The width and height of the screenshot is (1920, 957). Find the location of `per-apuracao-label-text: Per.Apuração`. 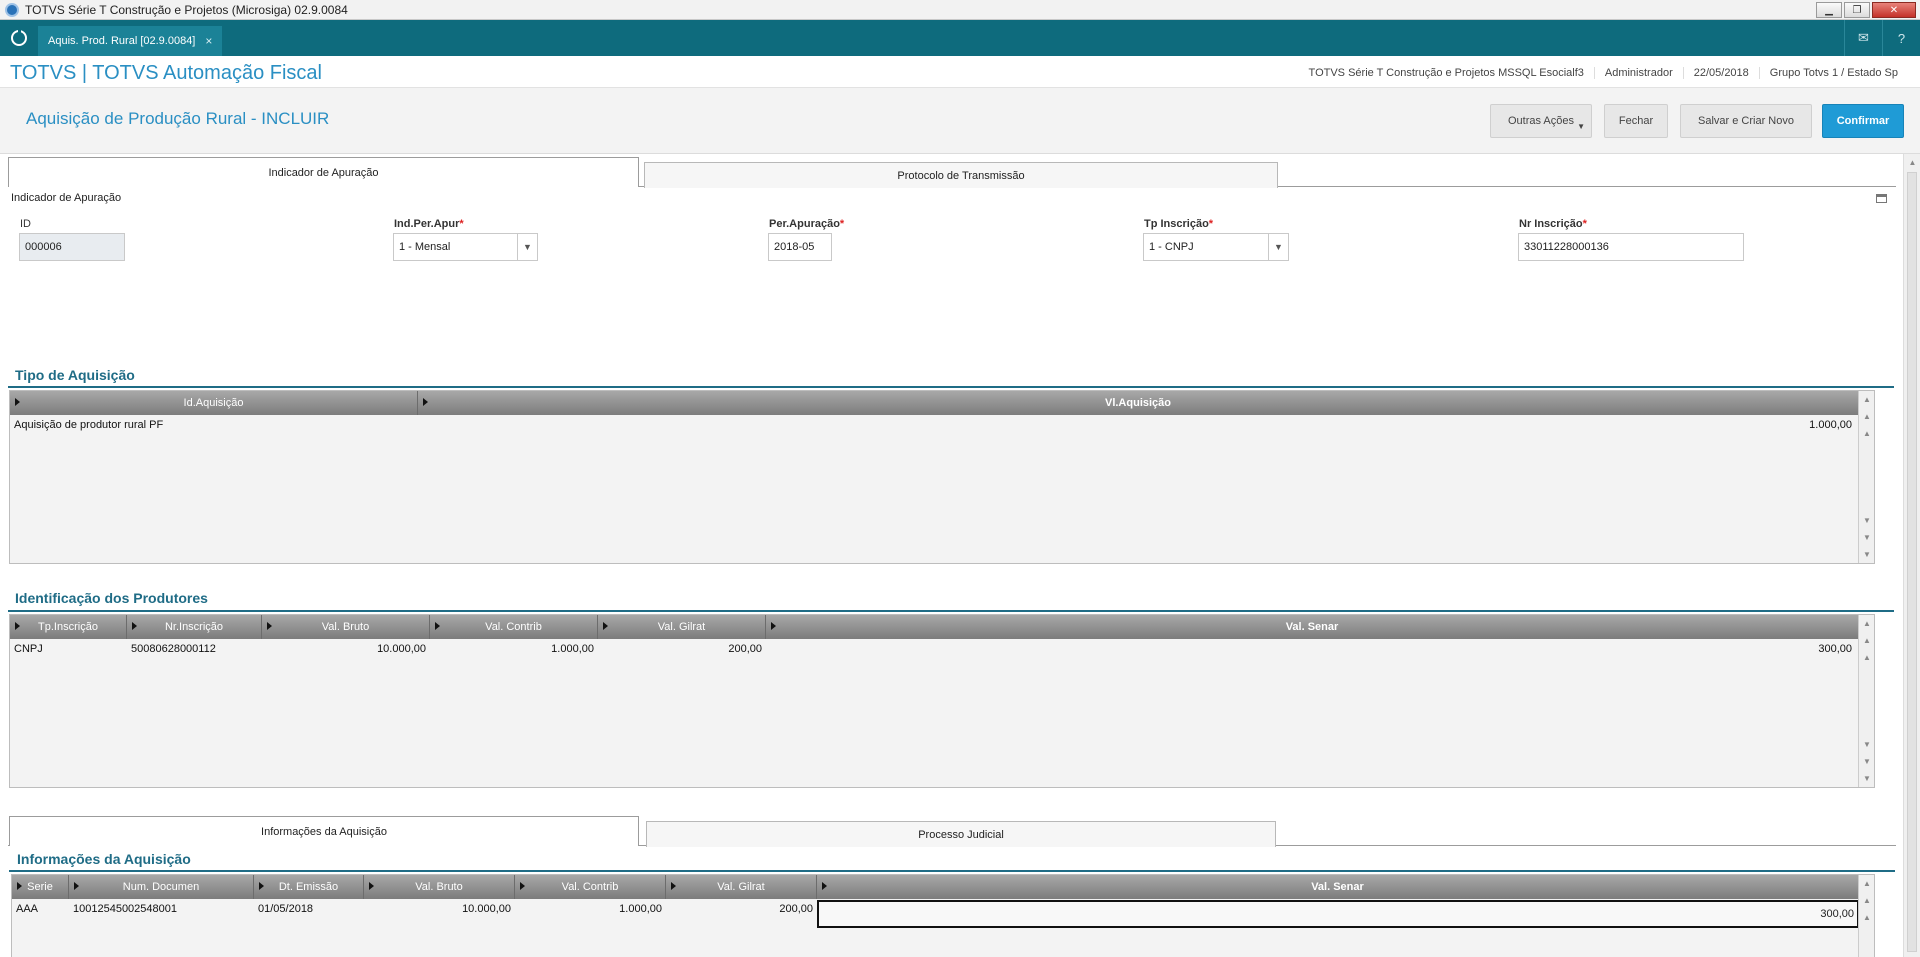

per-apuracao-label-text: Per.Apuração is located at coordinates (804, 224).